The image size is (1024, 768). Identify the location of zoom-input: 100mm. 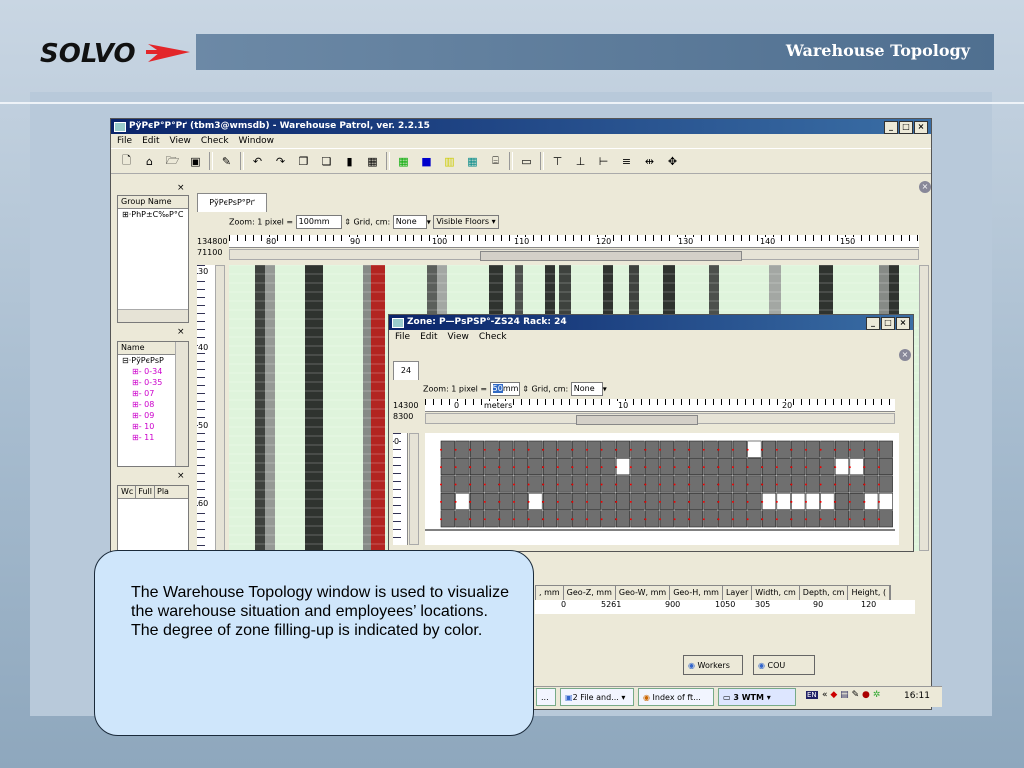
(318, 222).